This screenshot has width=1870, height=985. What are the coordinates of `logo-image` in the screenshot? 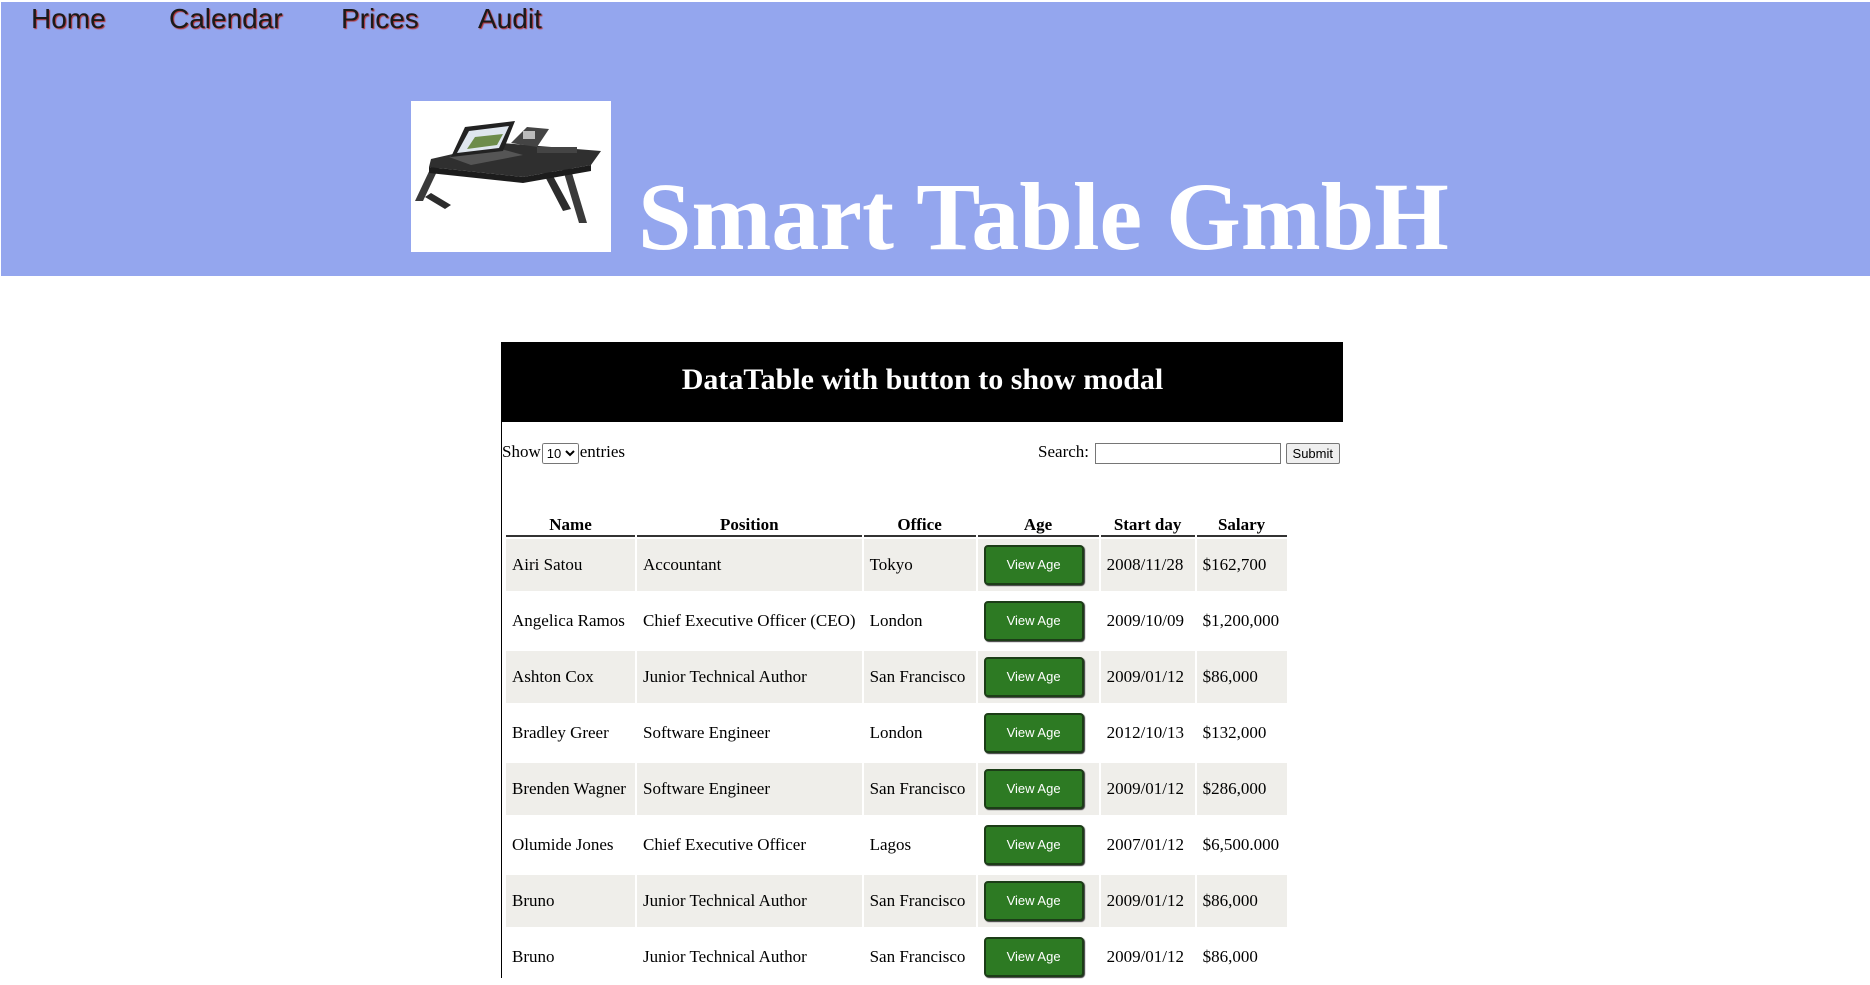 It's located at (511, 176).